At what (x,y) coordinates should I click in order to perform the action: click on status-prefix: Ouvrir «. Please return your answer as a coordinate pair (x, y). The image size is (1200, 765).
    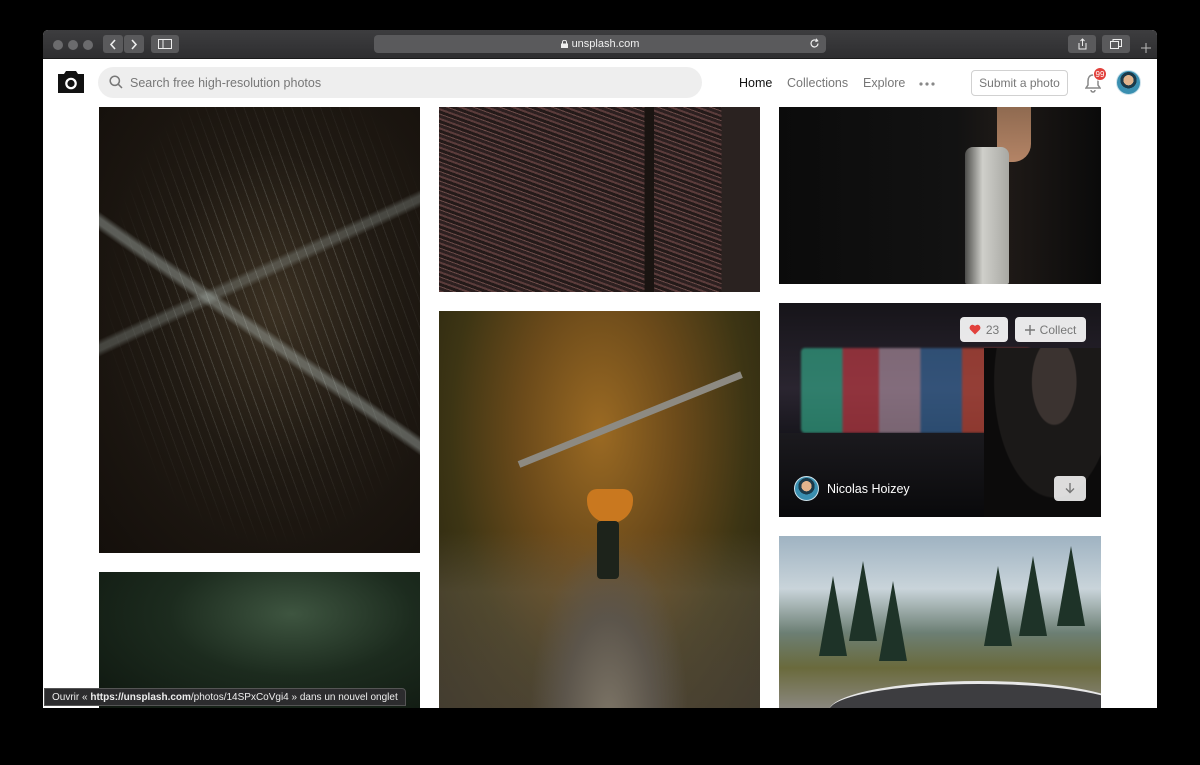
    Looking at the image, I should click on (70, 697).